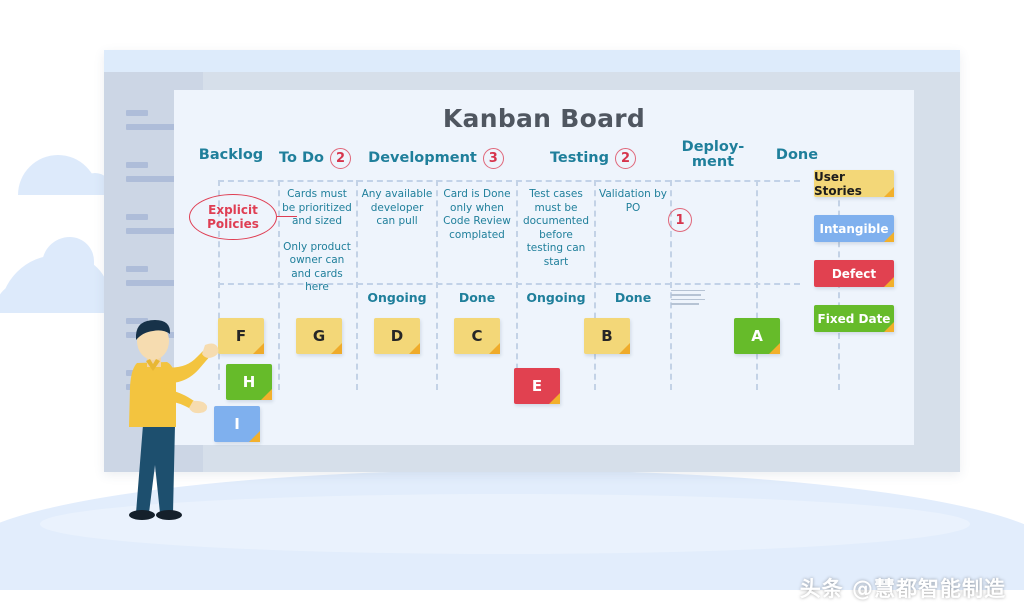 Image resolution: width=1024 pixels, height=613 pixels. What do you see at coordinates (233, 224) in the screenshot?
I see `callout-line-2: Policies` at bounding box center [233, 224].